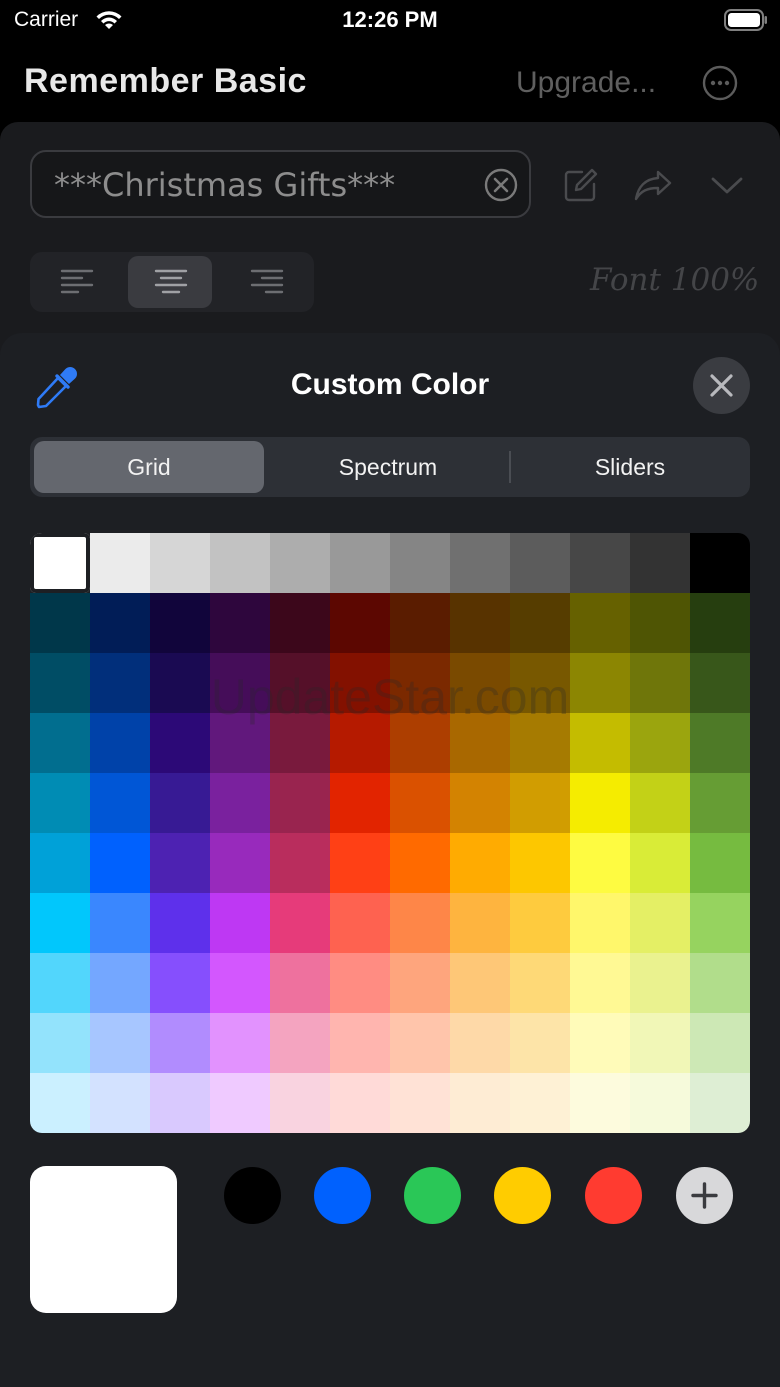 This screenshot has width=780, height=1387. I want to click on close-button, so click(721, 385).